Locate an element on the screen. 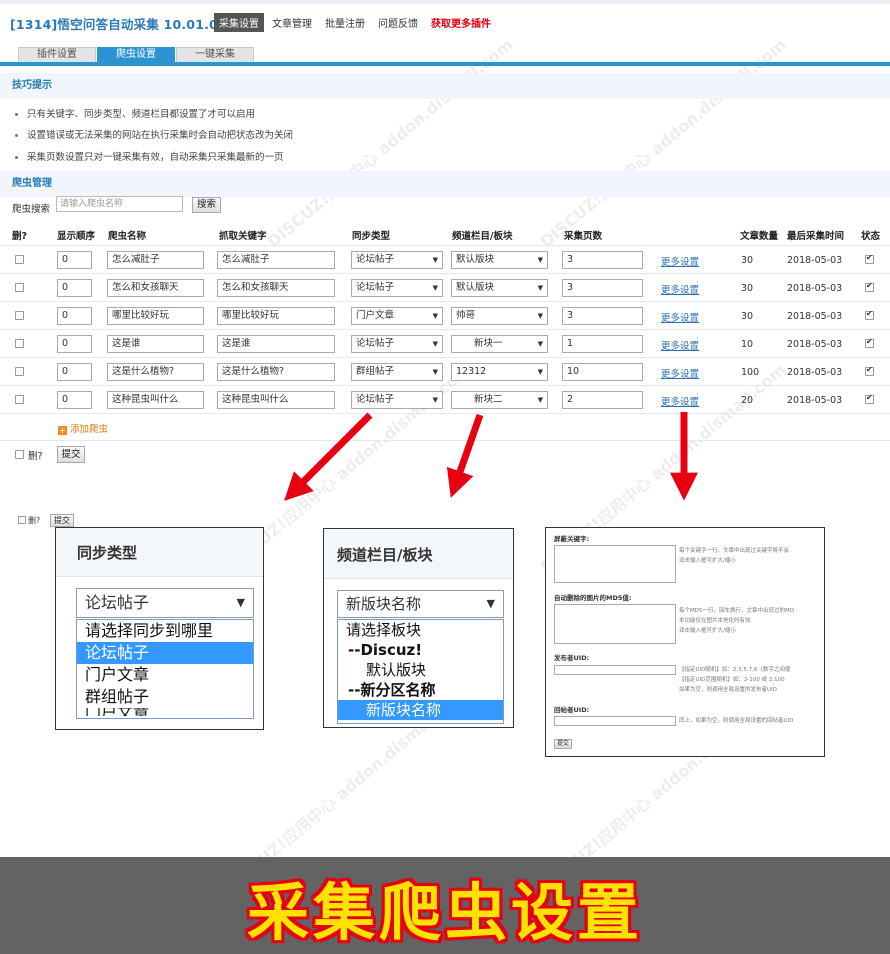 The width and height of the screenshot is (890, 954). option-highlighted: 新版块名称 is located at coordinates (420, 710).